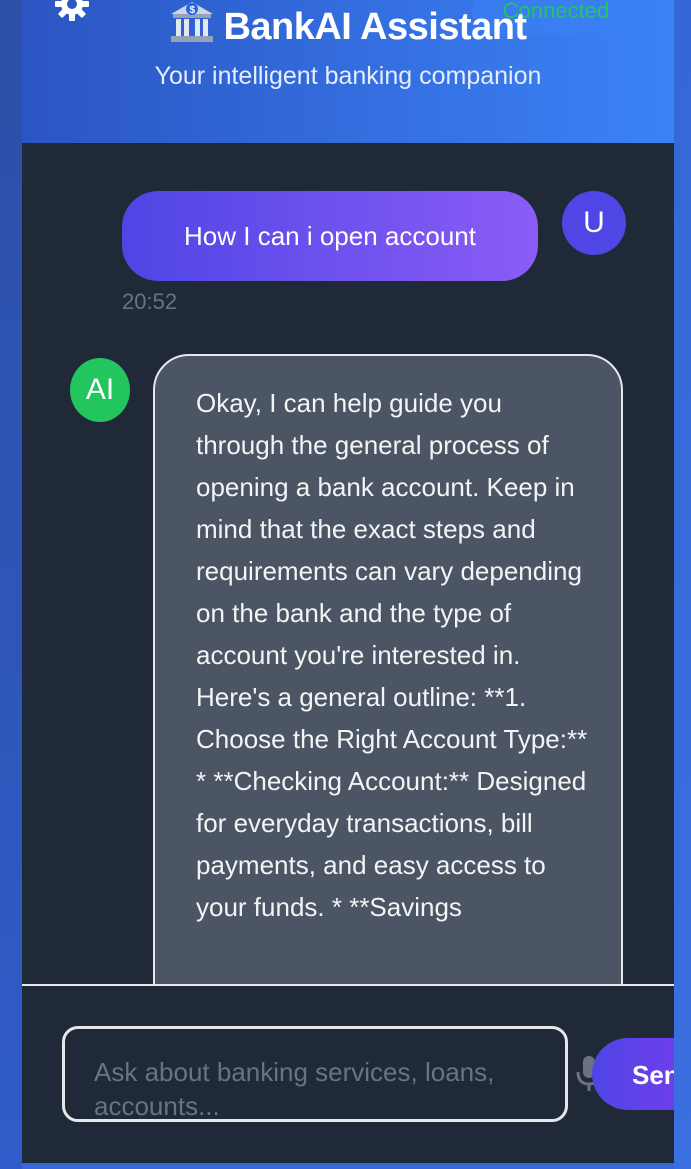 The height and width of the screenshot is (1169, 691). I want to click on message-composer: Send, so click(348, 1074).